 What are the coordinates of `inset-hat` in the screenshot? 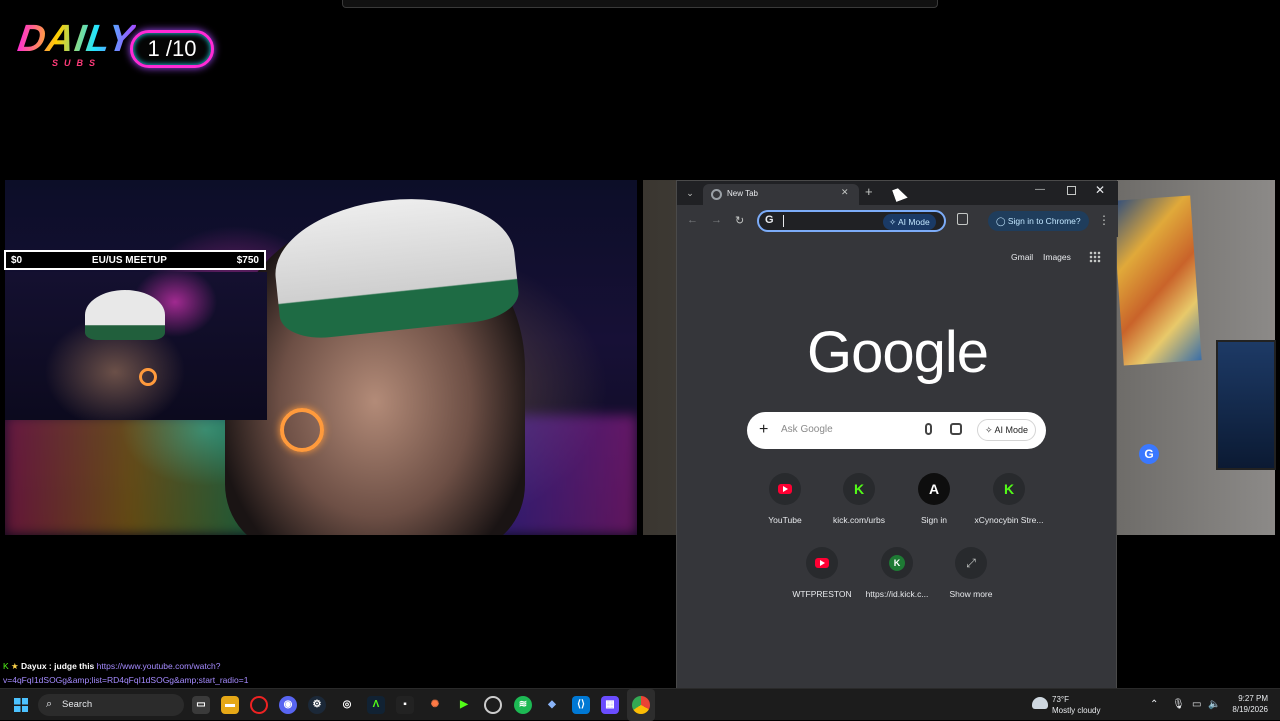 It's located at (125, 315).